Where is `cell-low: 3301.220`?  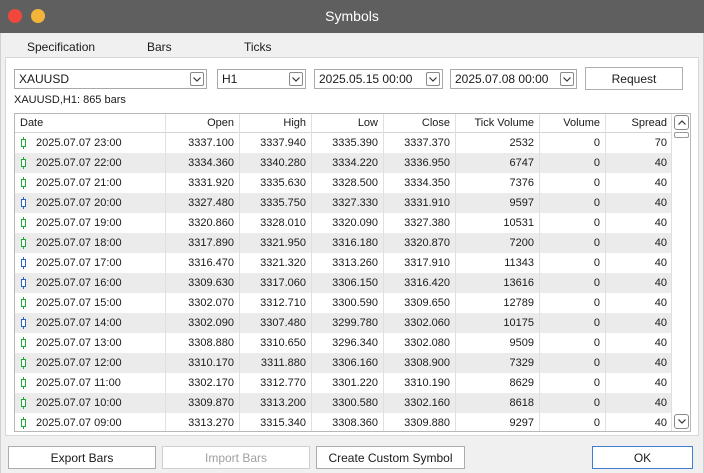
cell-low: 3301.220 is located at coordinates (347, 383).